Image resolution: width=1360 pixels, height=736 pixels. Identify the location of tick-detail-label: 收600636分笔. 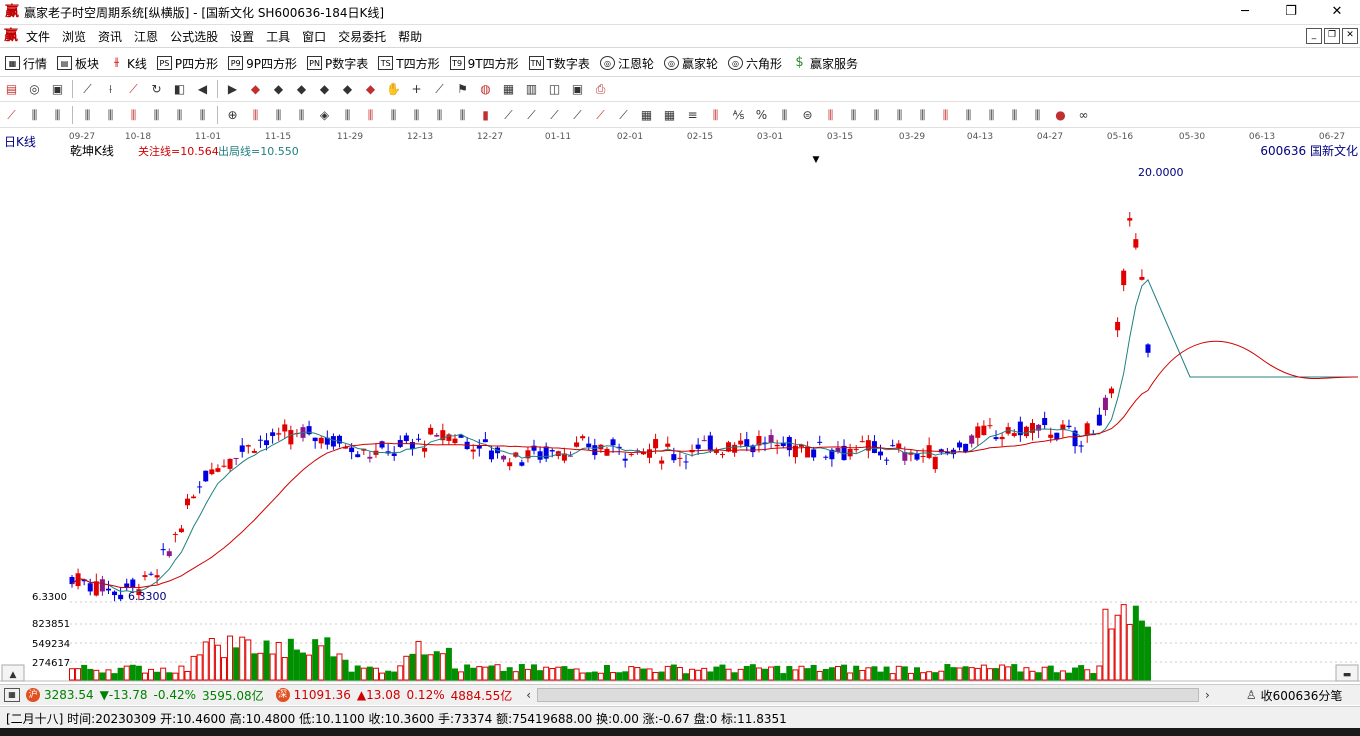
(1302, 695).